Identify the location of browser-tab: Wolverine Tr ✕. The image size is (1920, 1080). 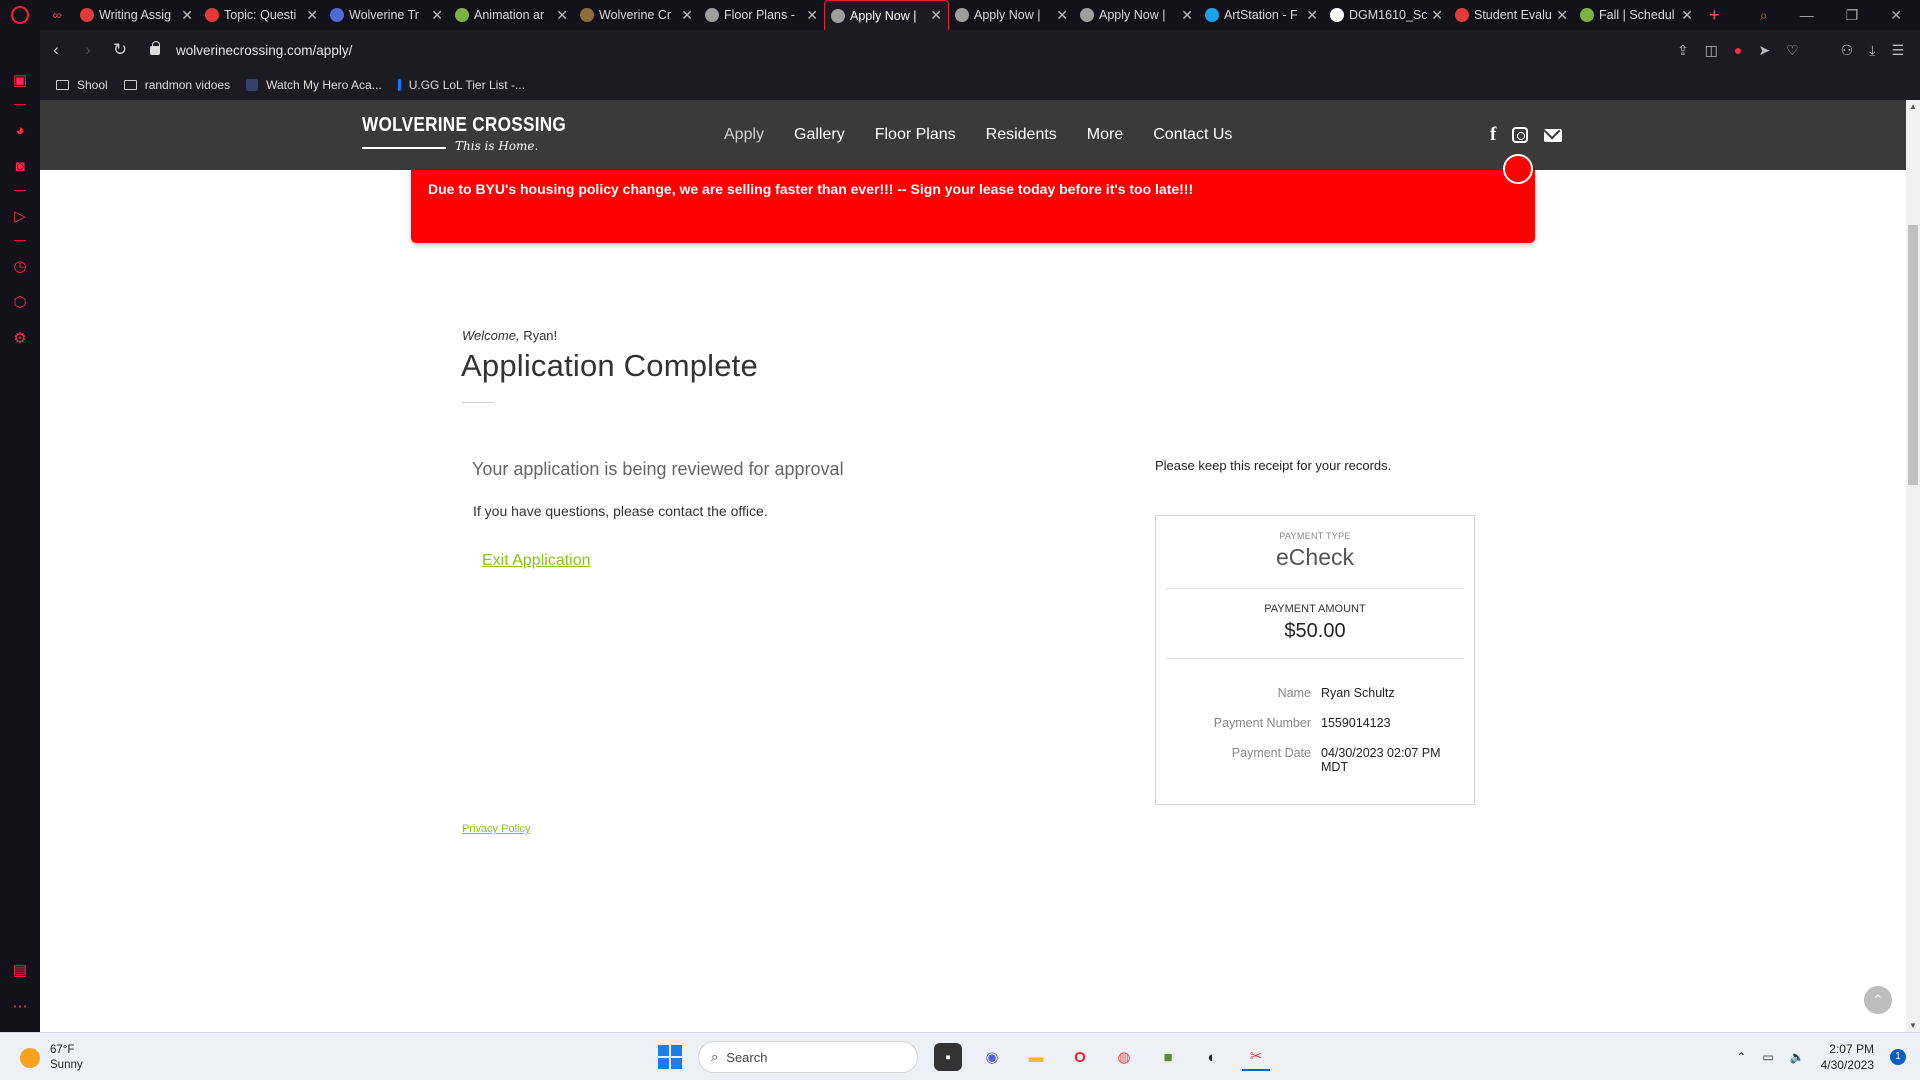
(386, 15).